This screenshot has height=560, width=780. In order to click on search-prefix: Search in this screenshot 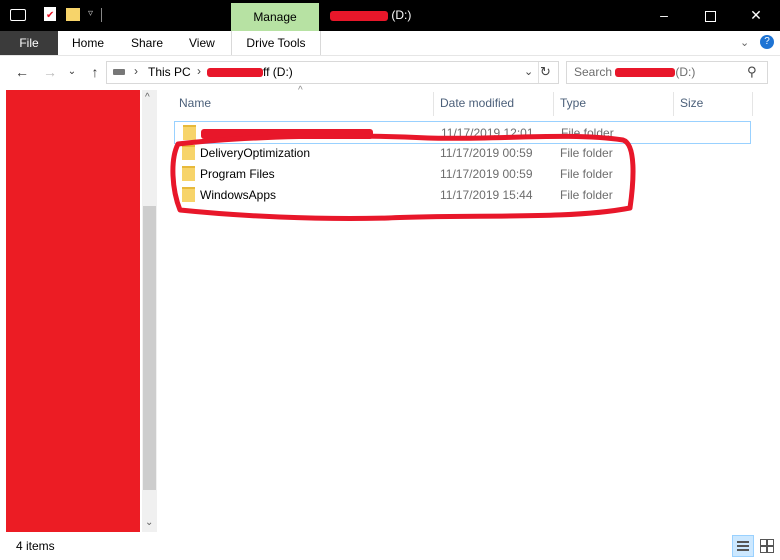, I will do `click(593, 72)`.